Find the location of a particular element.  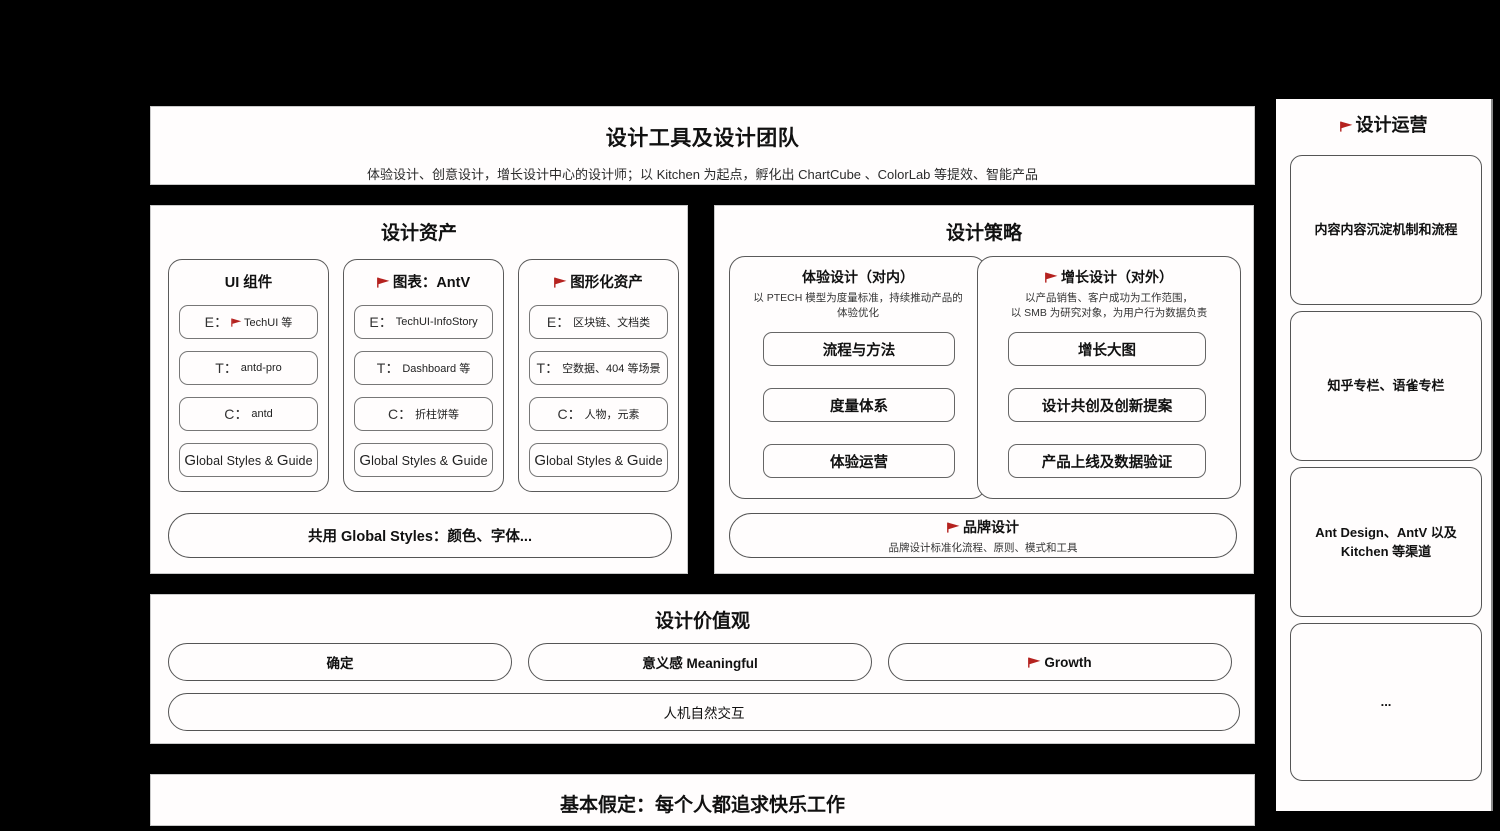

asset-column-title: UI 组件 is located at coordinates (248, 283).